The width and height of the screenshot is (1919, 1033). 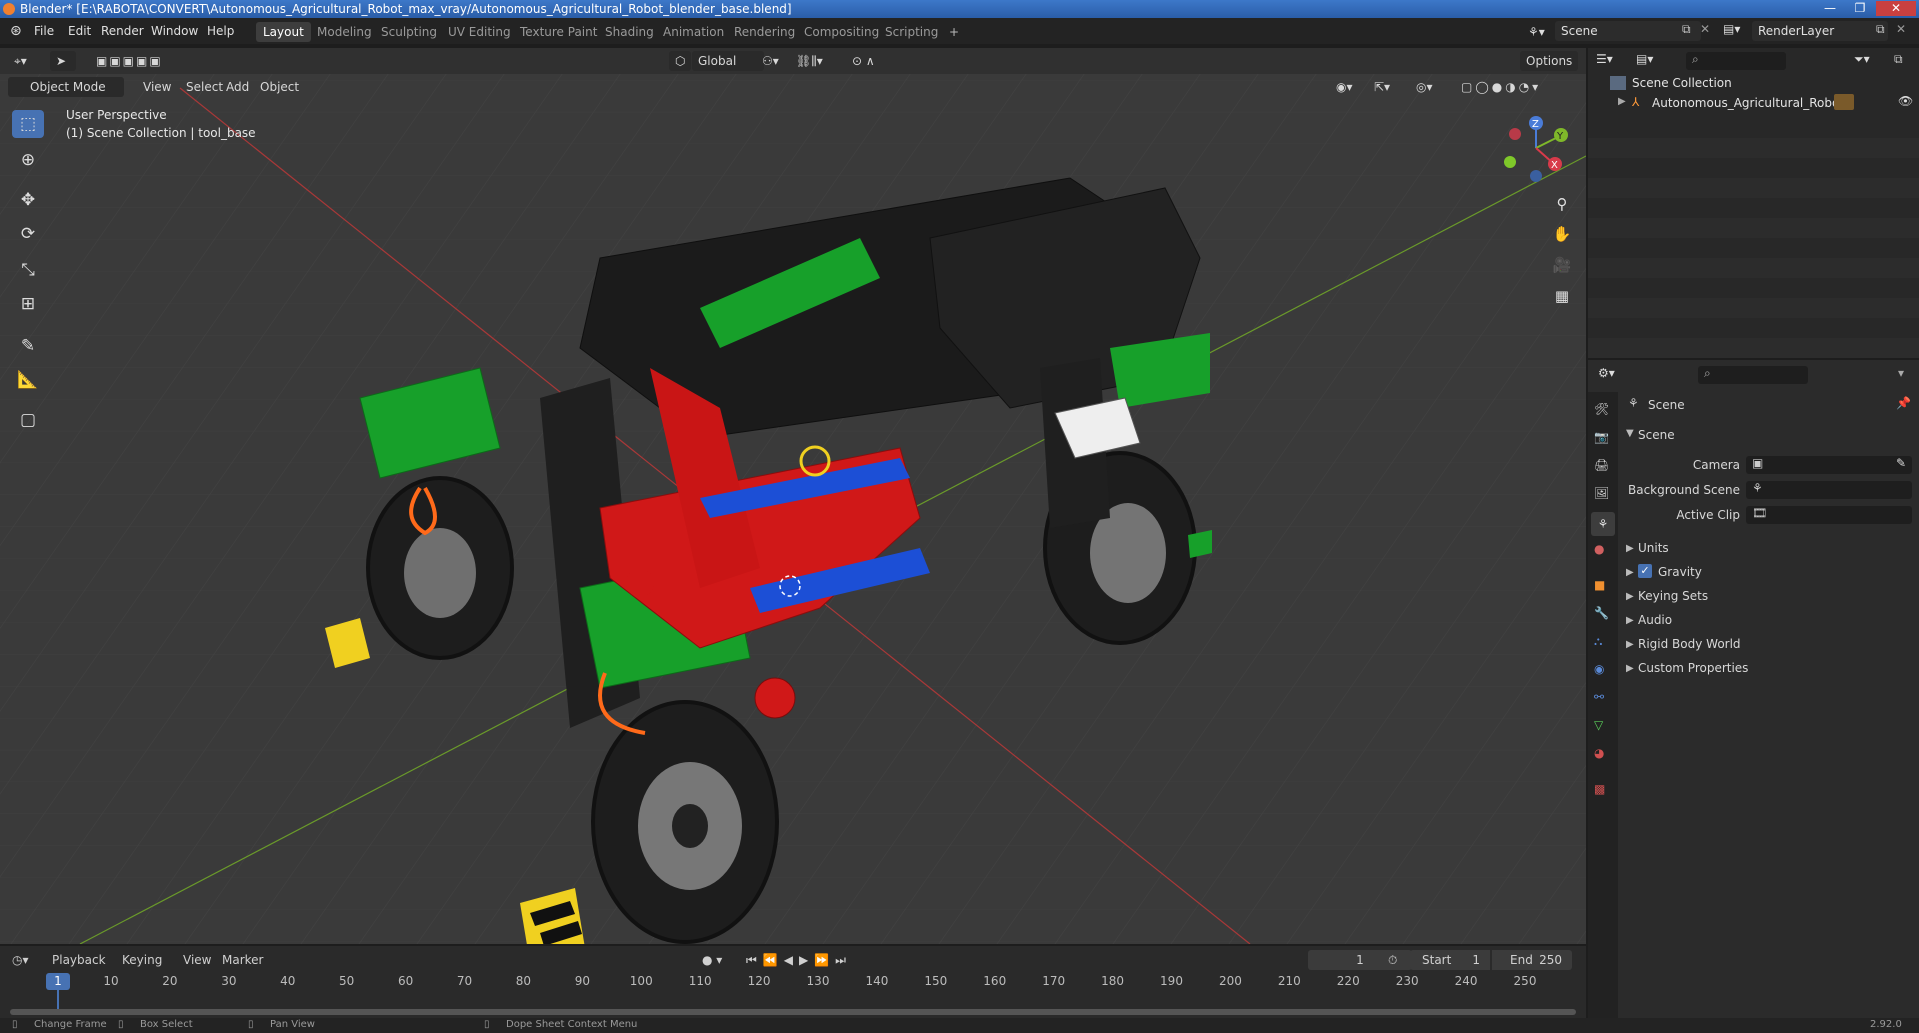 I want to click on close-icon: ✕, so click(x=1896, y=8).